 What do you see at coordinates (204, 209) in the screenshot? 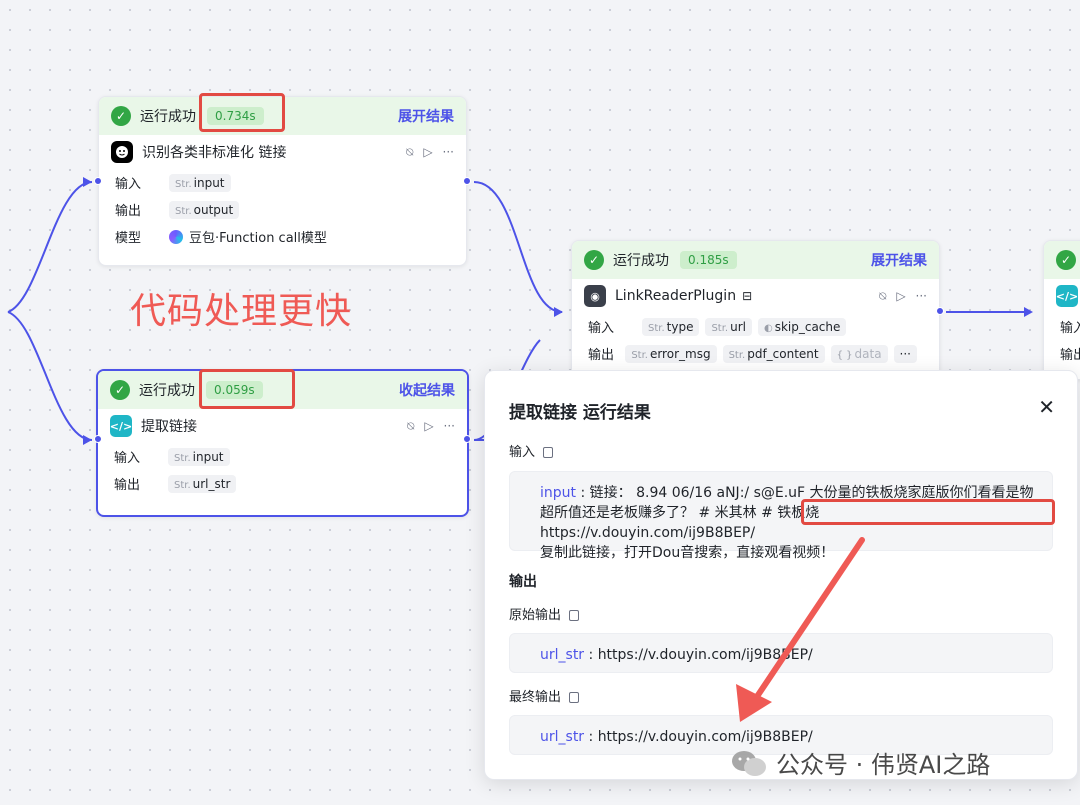
I see `output-param-tag: Str. output` at bounding box center [204, 209].